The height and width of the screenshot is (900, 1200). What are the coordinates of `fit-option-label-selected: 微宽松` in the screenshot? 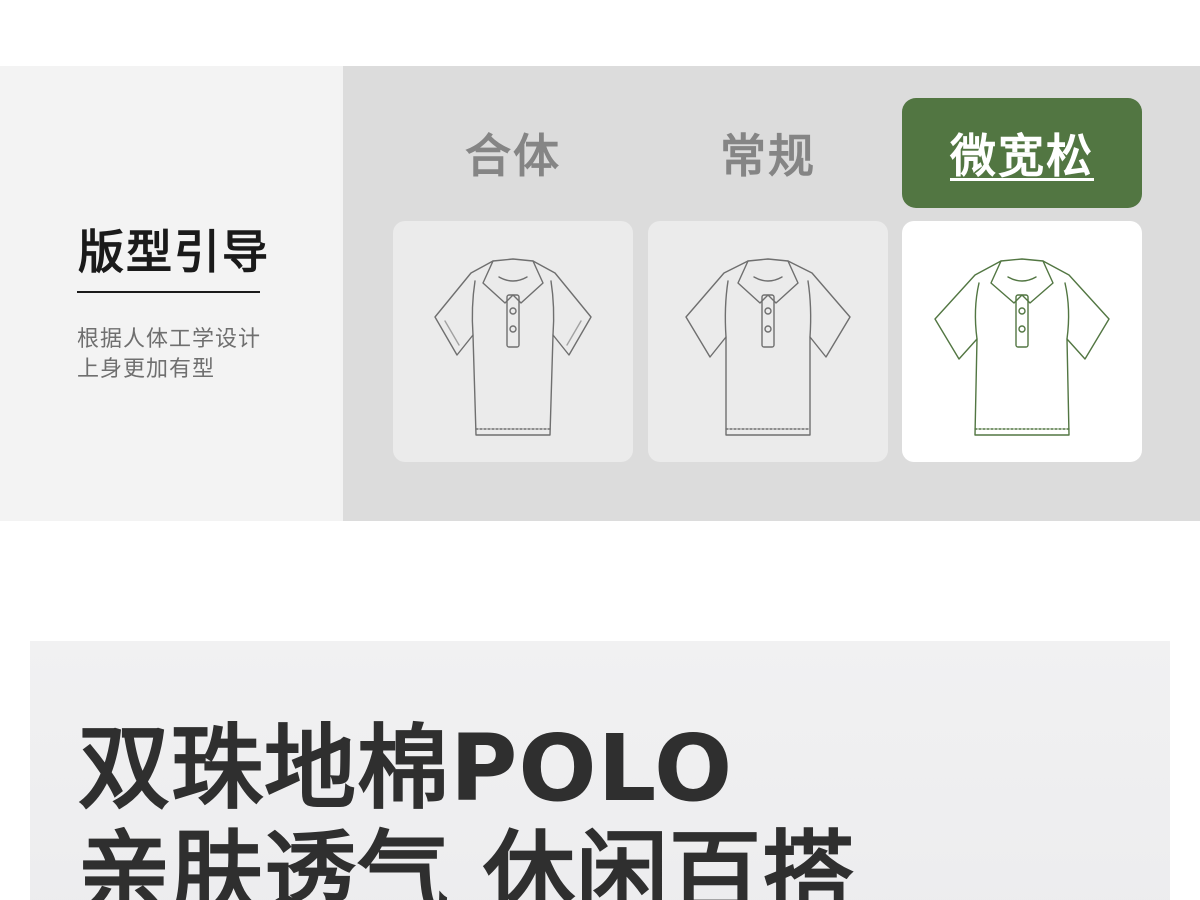 It's located at (1022, 153).